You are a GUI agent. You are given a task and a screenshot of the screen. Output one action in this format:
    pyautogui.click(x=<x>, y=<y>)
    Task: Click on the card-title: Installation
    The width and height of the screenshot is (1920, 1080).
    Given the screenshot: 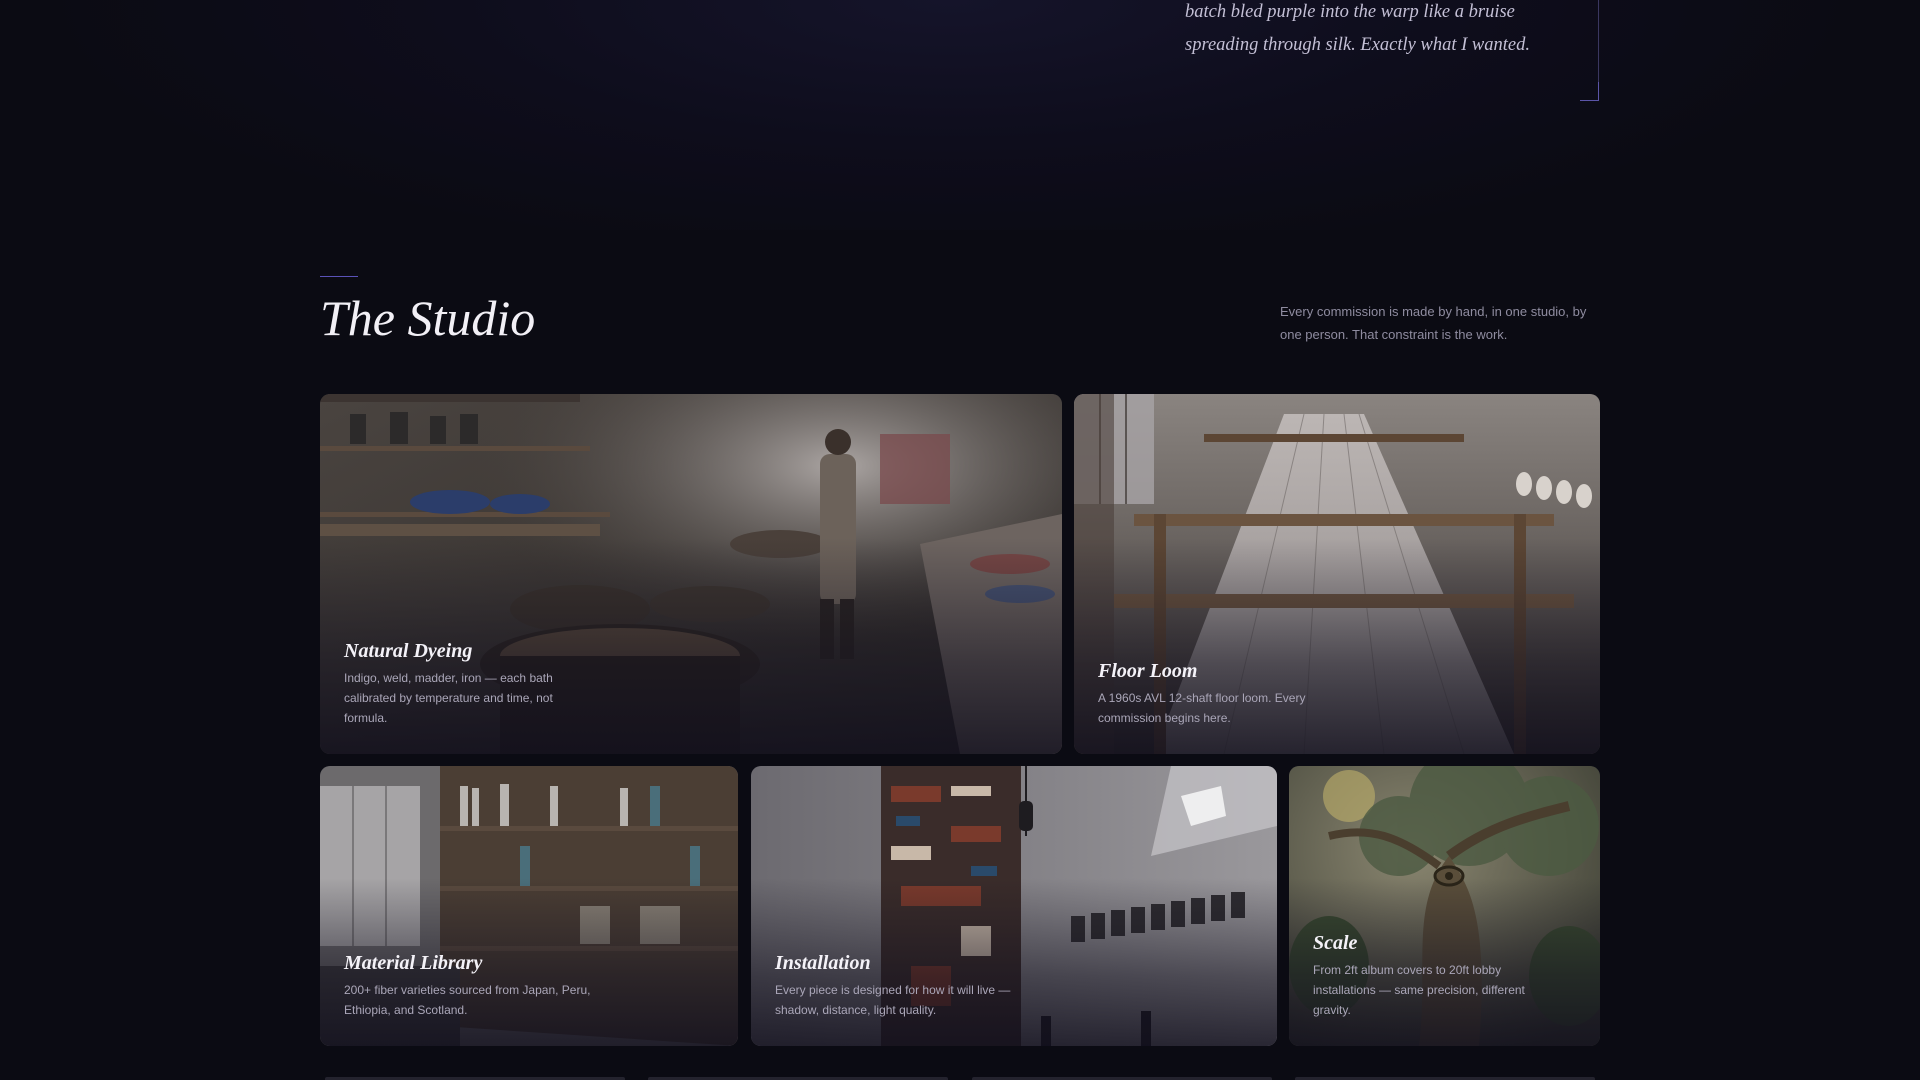 What is the action you would take?
    pyautogui.click(x=823, y=963)
    